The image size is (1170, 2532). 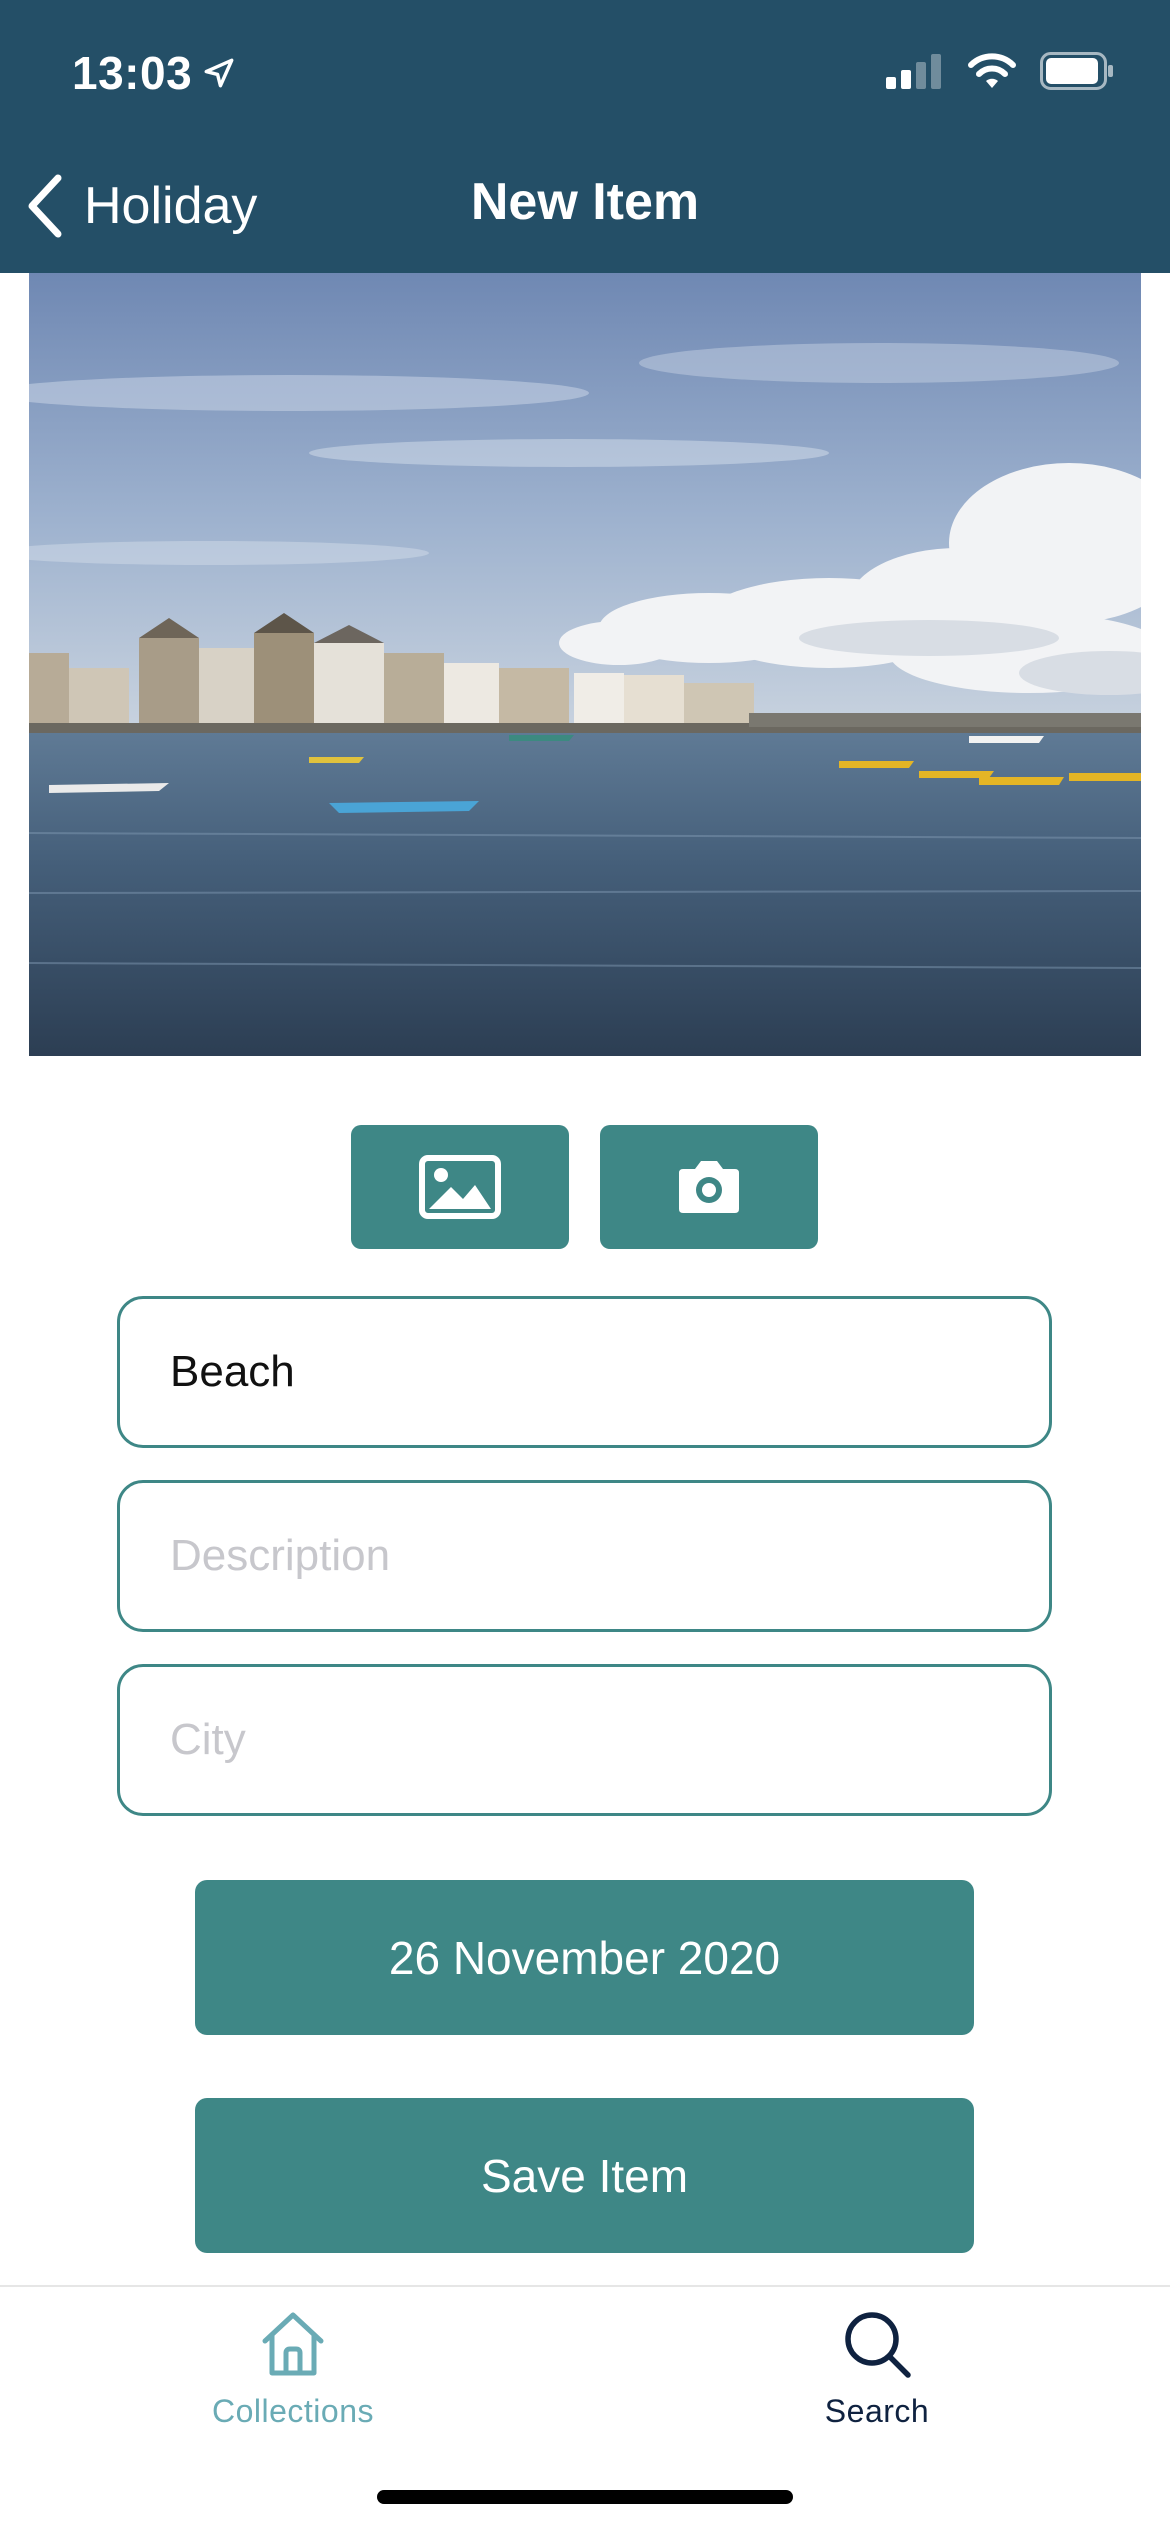 I want to click on title-input, so click(x=584, y=1372).